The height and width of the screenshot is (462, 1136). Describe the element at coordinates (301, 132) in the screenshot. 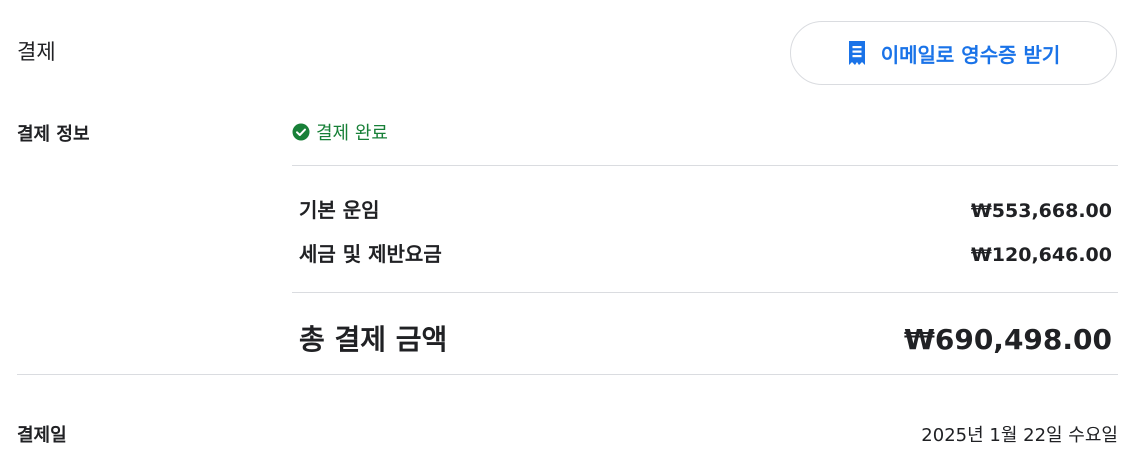

I see `check-circle-icon` at that location.